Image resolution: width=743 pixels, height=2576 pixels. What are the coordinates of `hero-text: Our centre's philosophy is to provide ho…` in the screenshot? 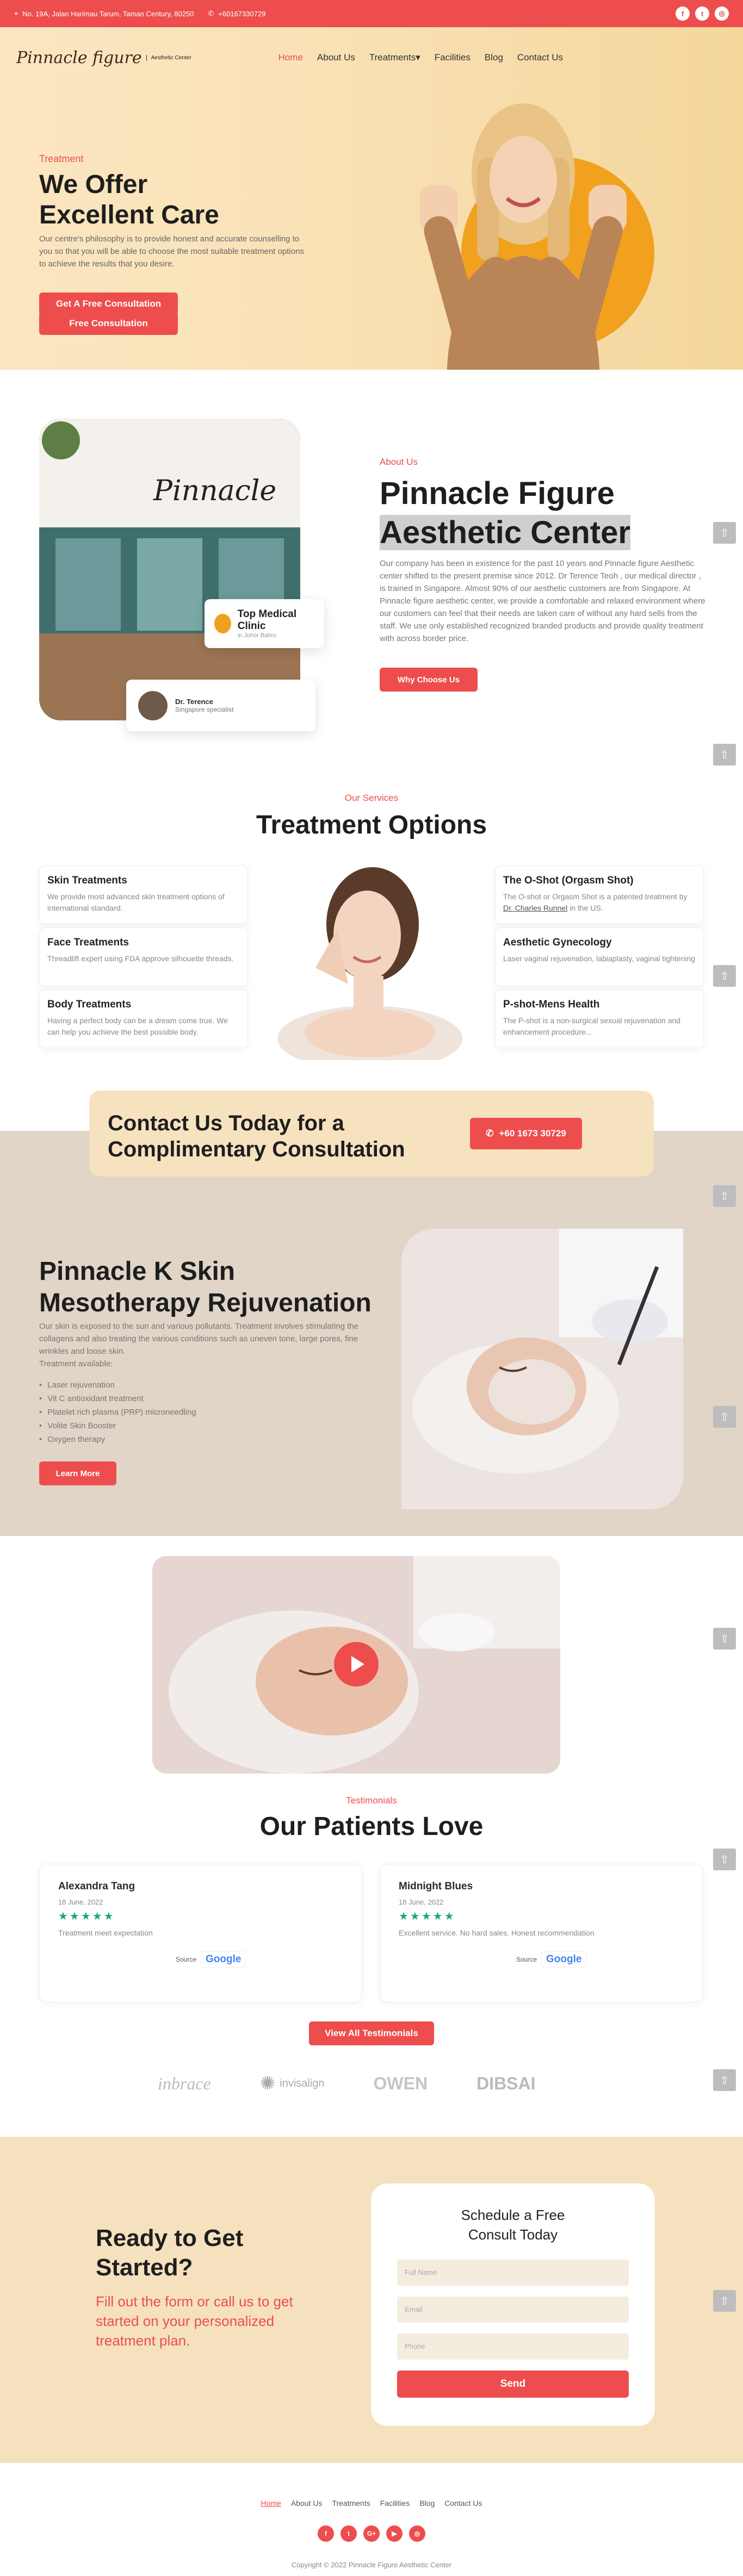 It's located at (171, 251).